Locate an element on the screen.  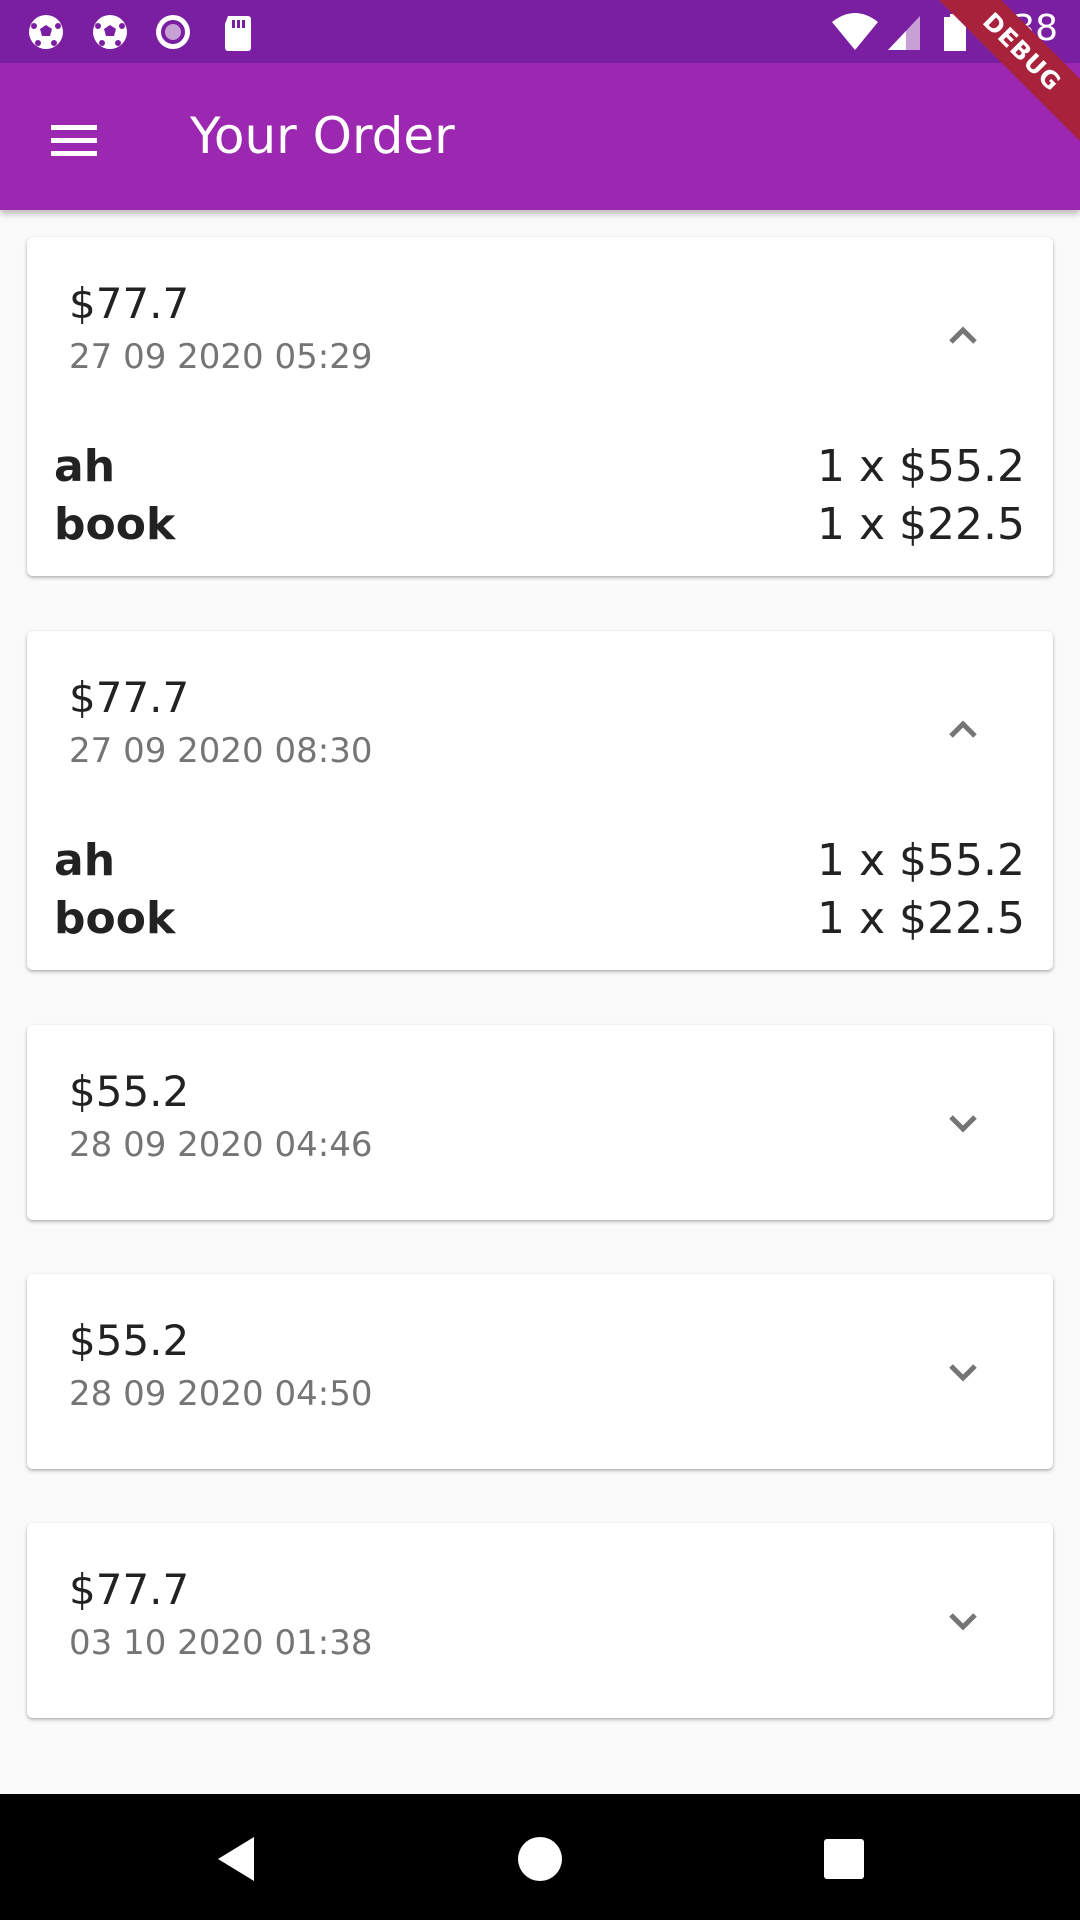
order-date: 28 09 2020 04:50 is located at coordinates (221, 1394).